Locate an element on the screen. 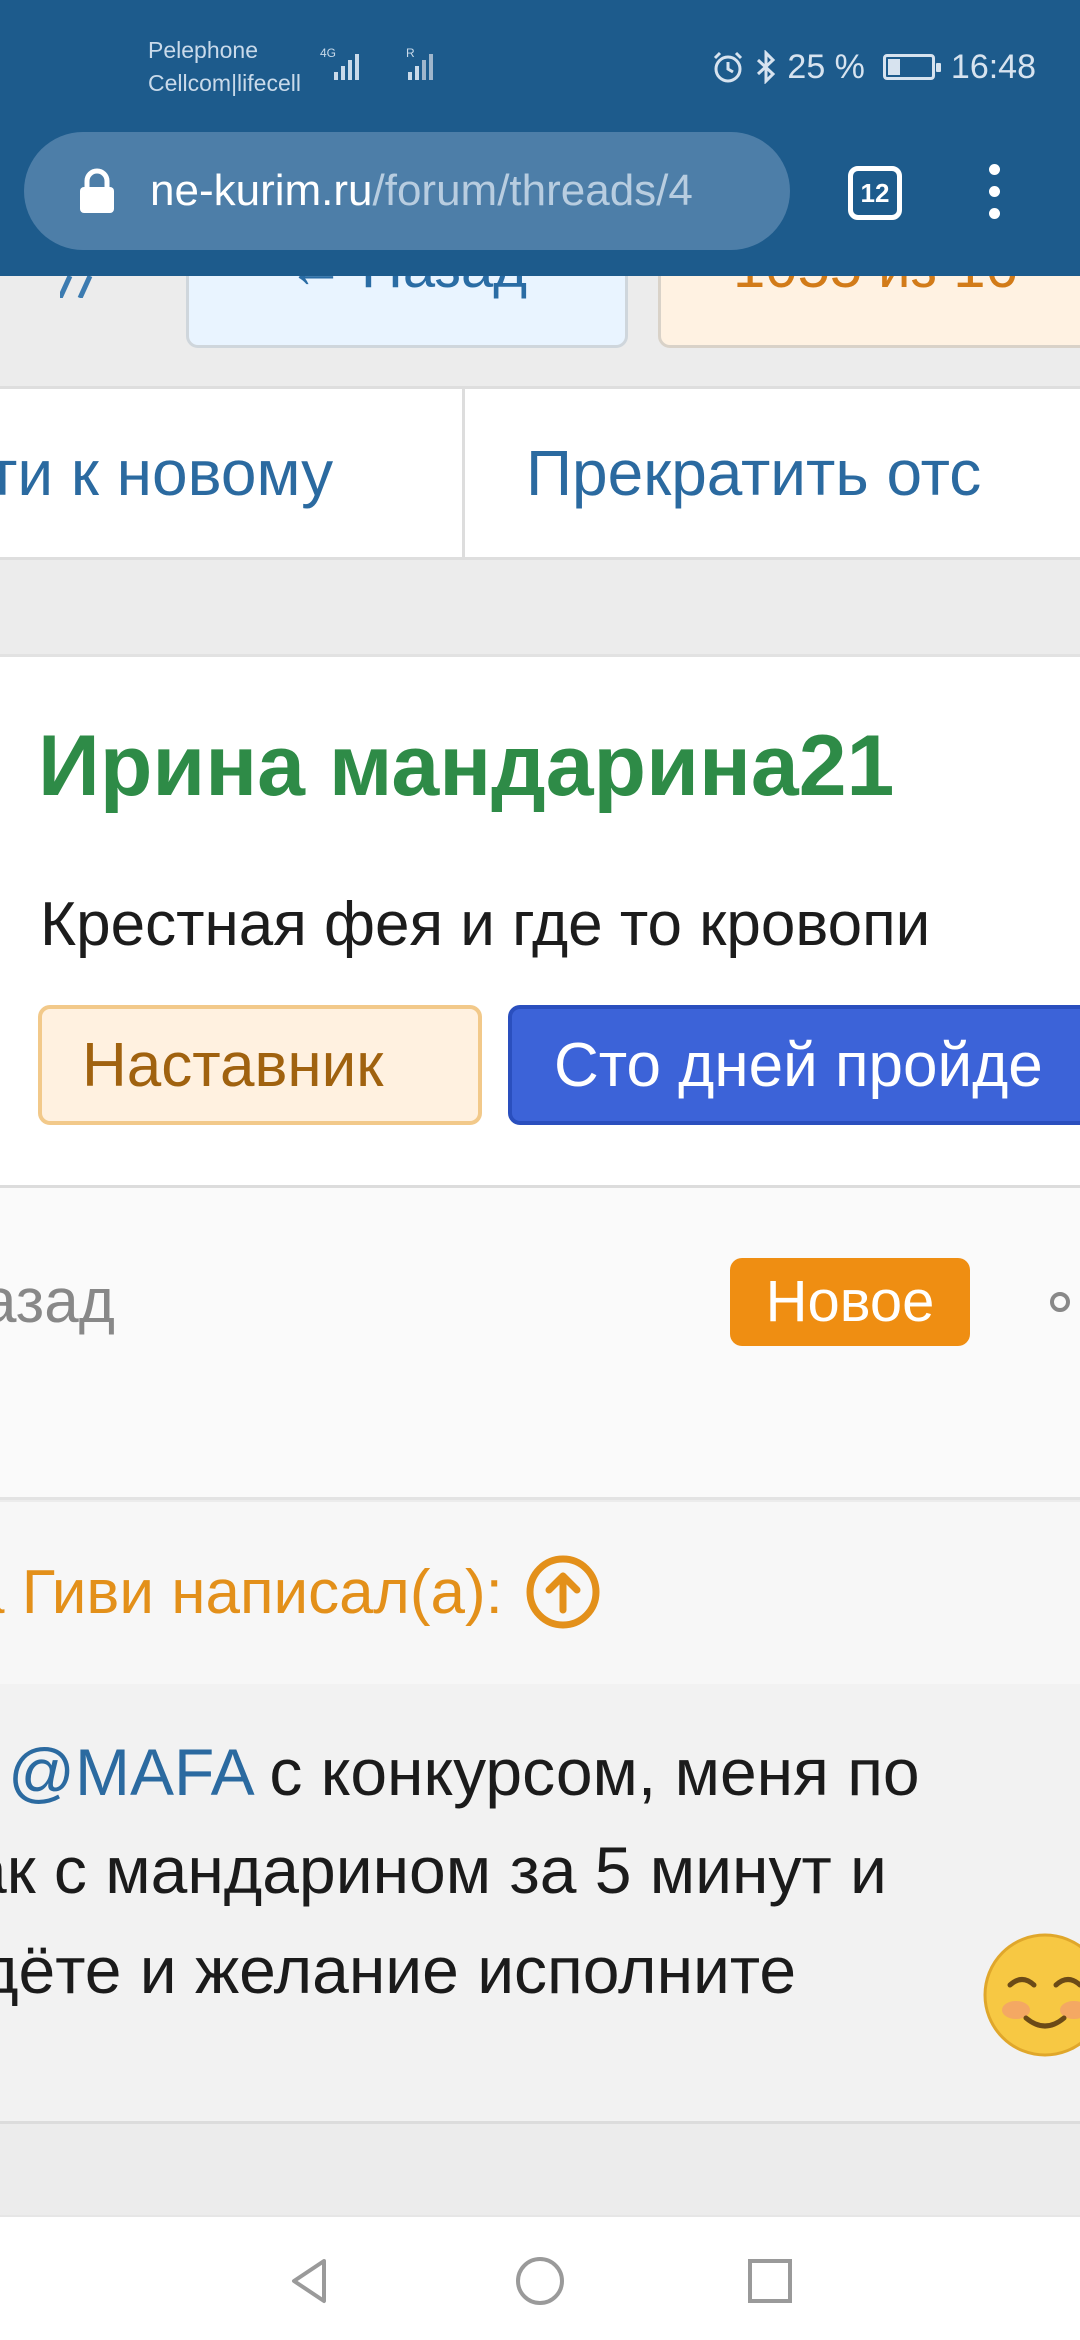 This screenshot has height=2340, width=1080. bluetooth-icon is located at coordinates (766, 67).